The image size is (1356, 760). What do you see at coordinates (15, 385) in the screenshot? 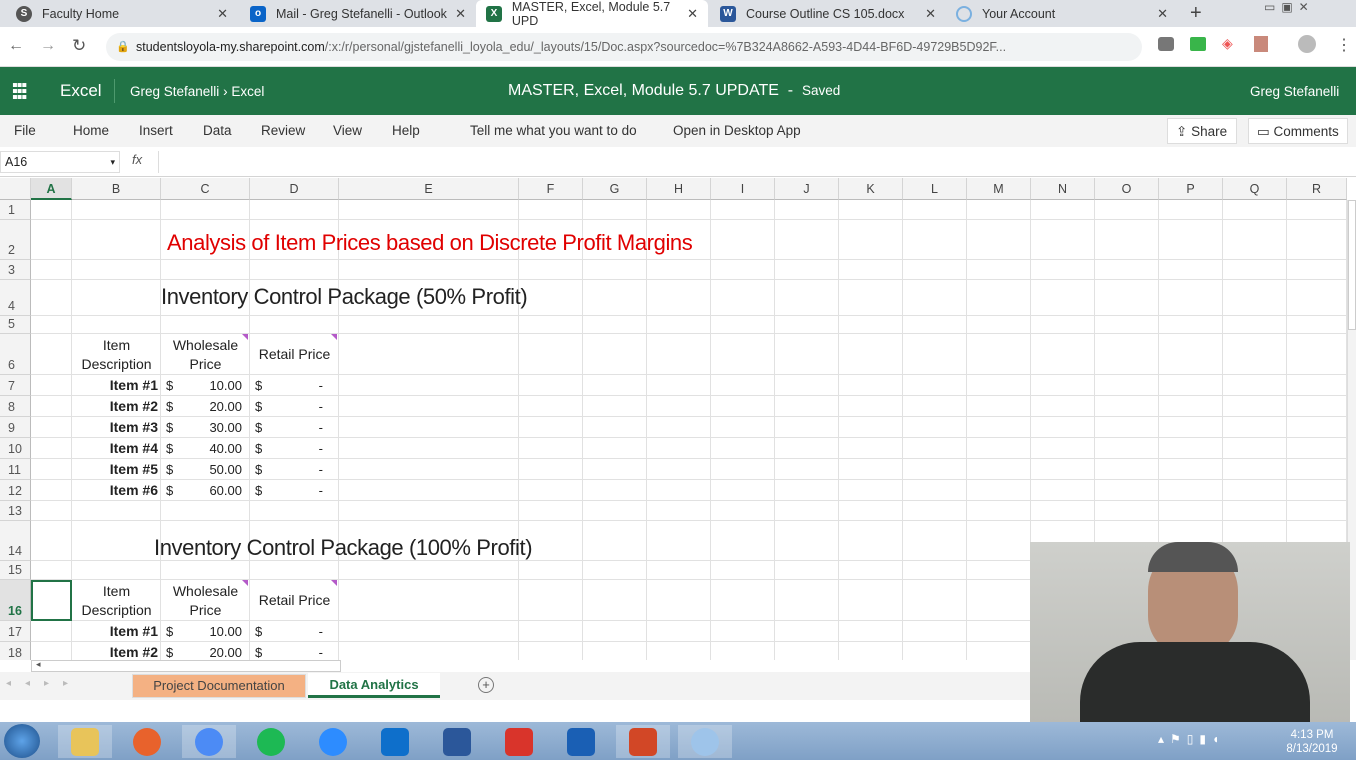
I see `row-header-7: 7` at bounding box center [15, 385].